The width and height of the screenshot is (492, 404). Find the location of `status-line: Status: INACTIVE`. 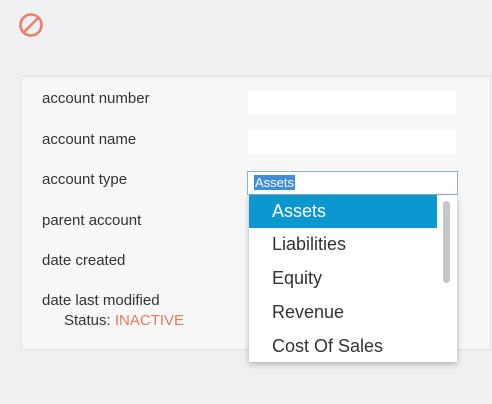

status-line: Status: INACTIVE is located at coordinates (124, 320).